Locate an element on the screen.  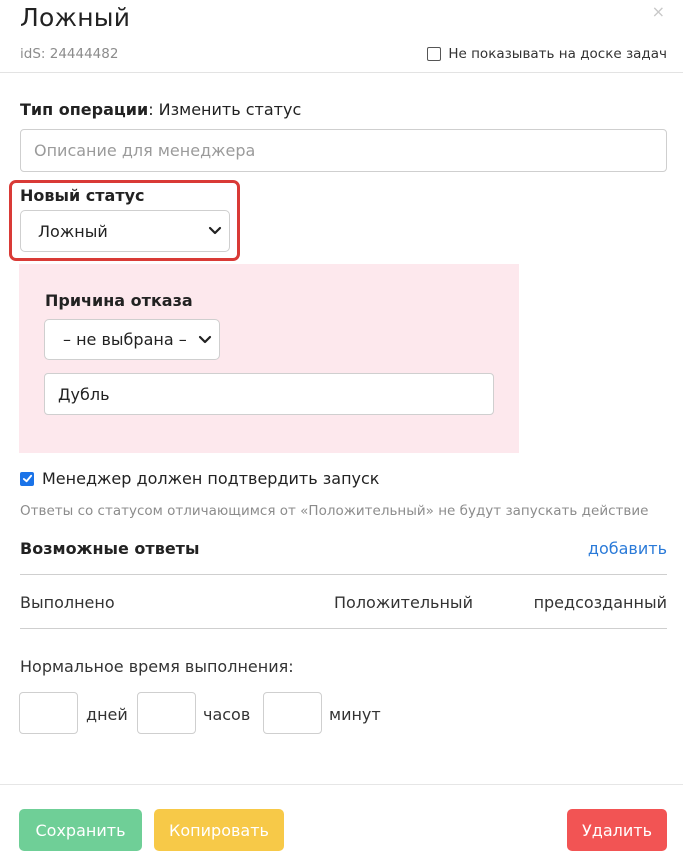
manager-description-input: Описание для менеджера is located at coordinates (343, 150).